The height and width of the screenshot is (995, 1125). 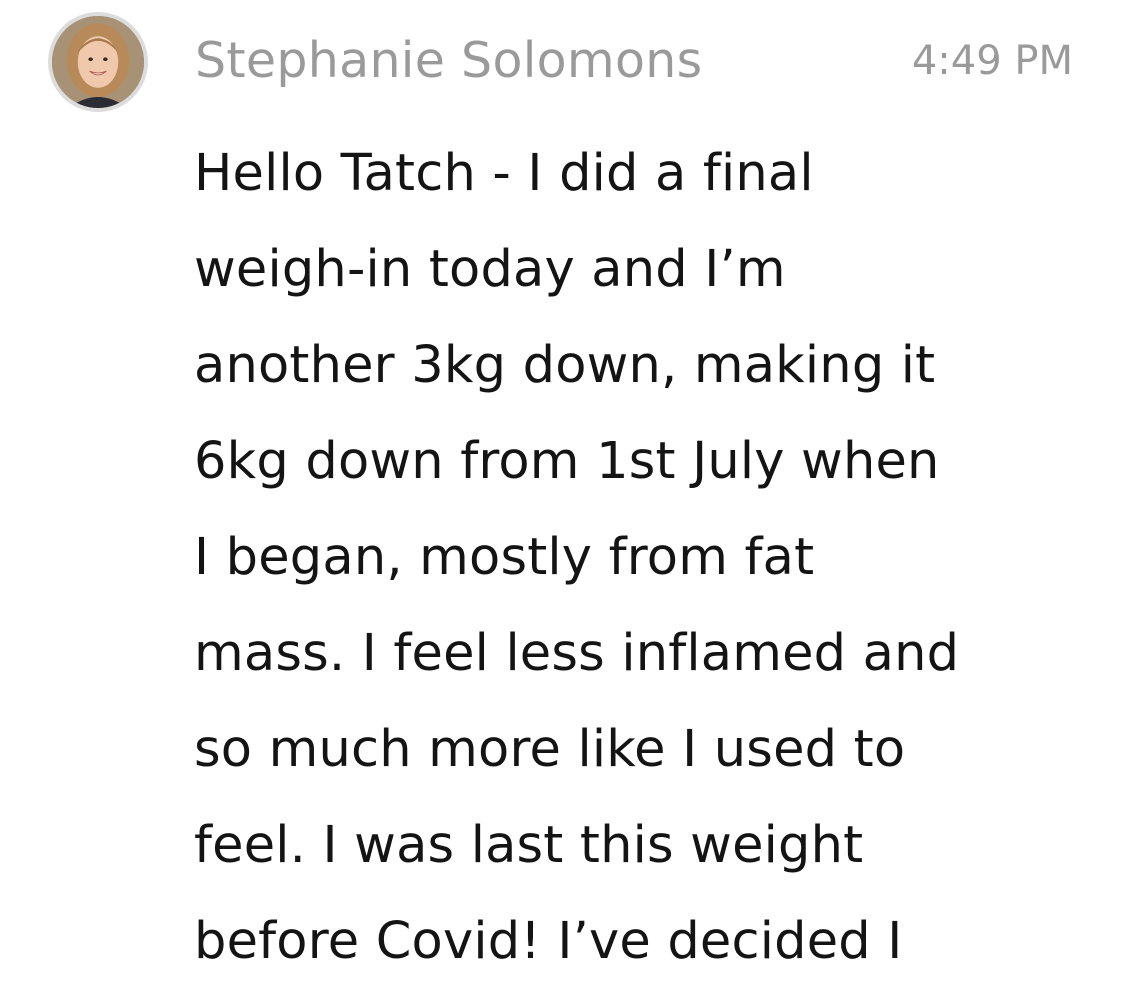 What do you see at coordinates (548, 941) in the screenshot?
I see `message-line: before Covid! I’ve decided I` at bounding box center [548, 941].